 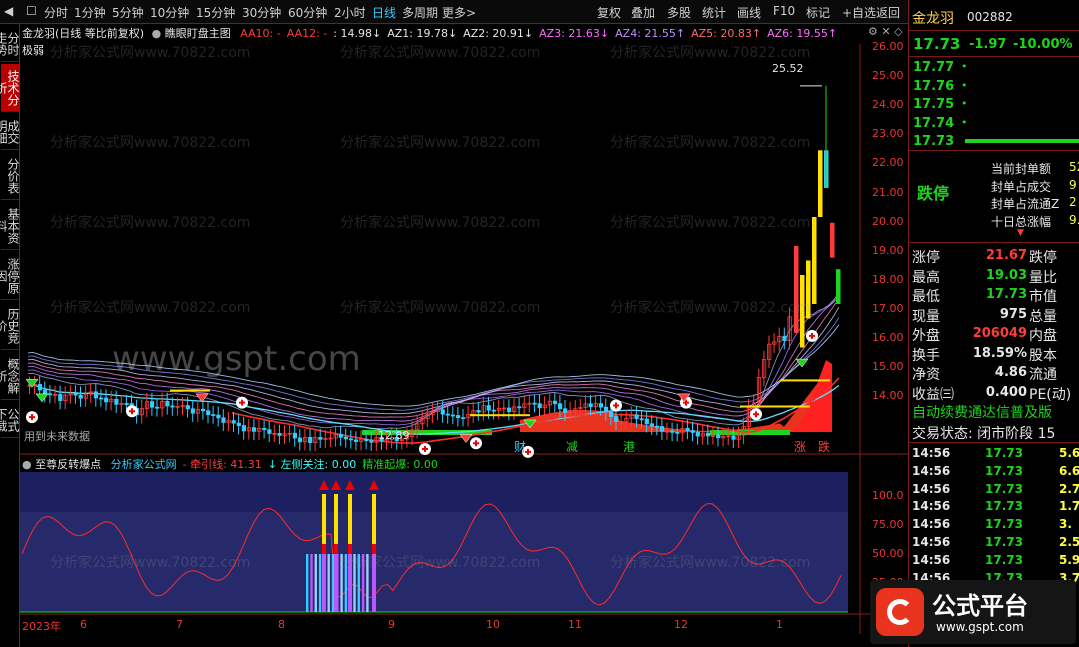 What do you see at coordinates (898, 31) in the screenshot?
I see `expand-icon: ◇` at bounding box center [898, 31].